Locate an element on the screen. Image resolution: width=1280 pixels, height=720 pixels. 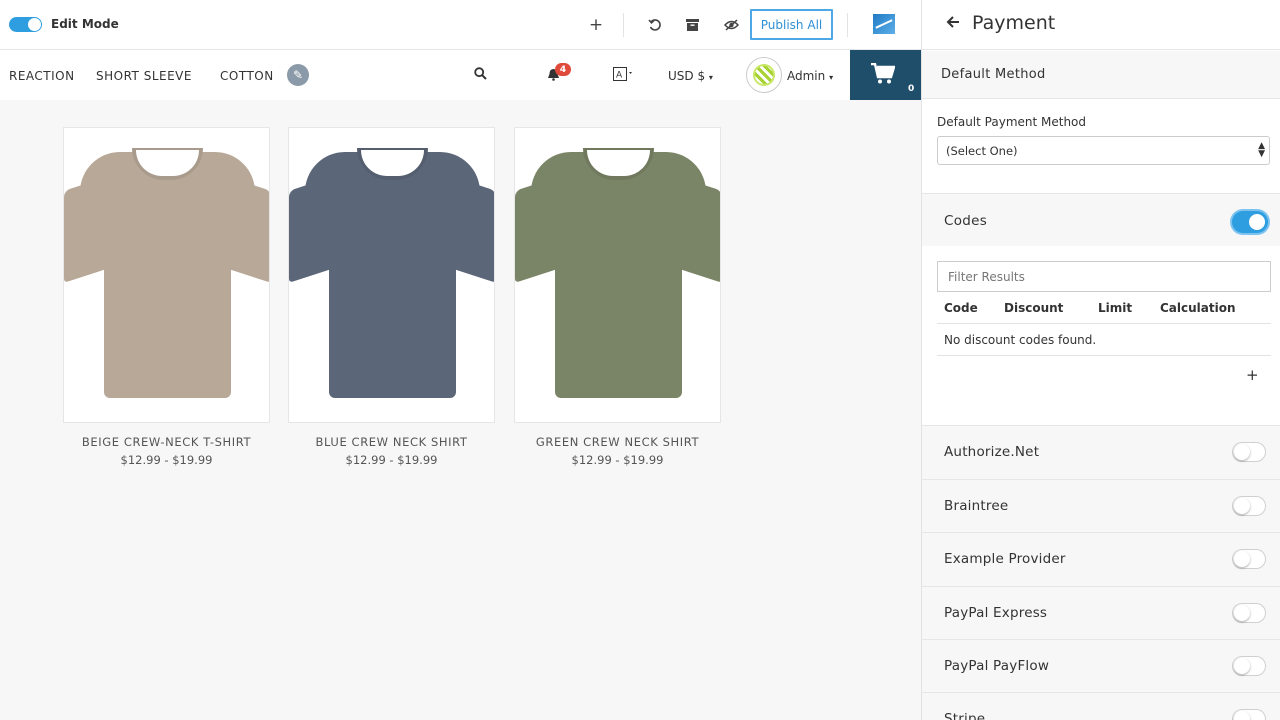
notification-count-badge: 4 is located at coordinates (563, 69).